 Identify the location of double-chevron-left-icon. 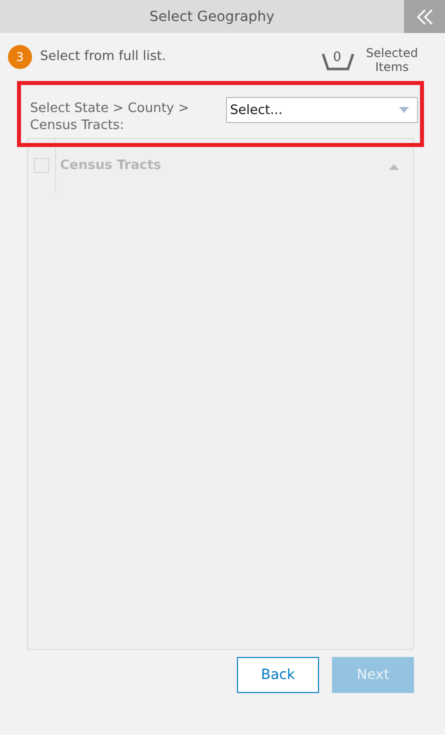
(424, 16).